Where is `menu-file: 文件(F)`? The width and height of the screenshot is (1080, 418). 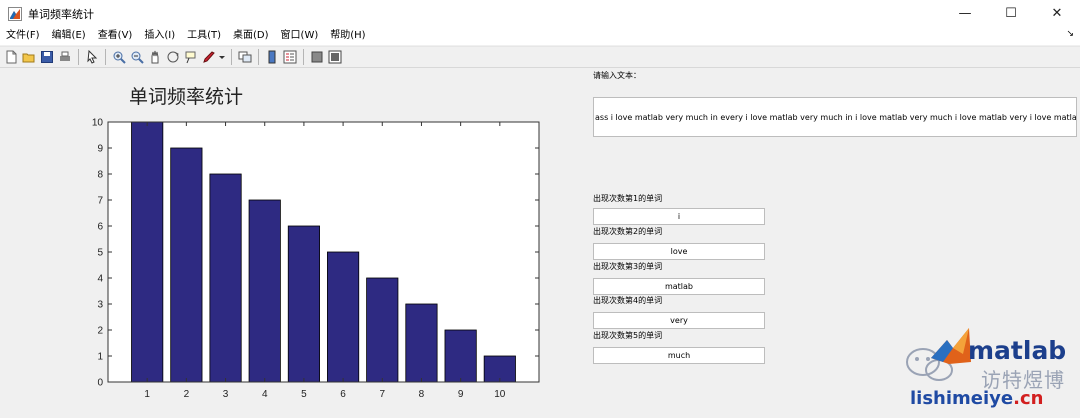
menu-file: 文件(F) is located at coordinates (23, 36).